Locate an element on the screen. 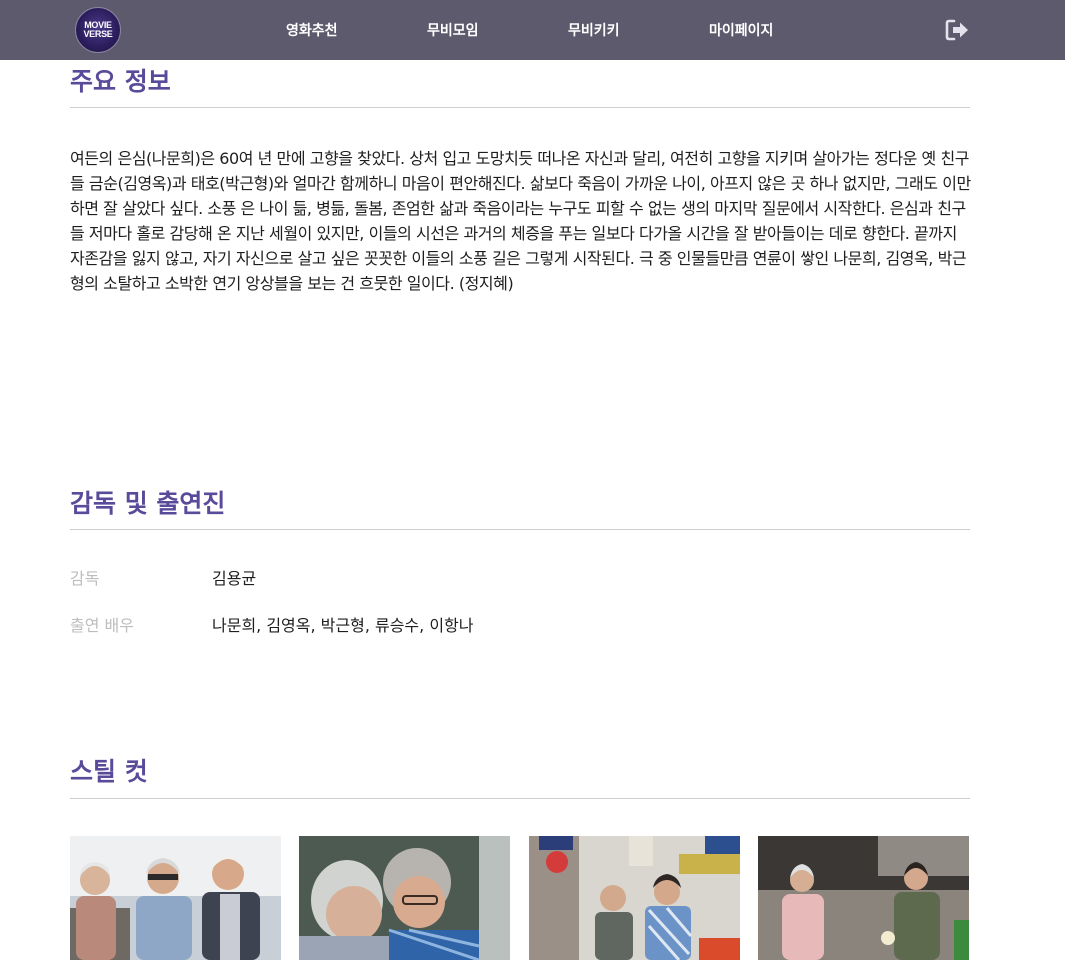 The width and height of the screenshot is (1065, 960). overview-section-title: 주요 정보 is located at coordinates (120, 81).